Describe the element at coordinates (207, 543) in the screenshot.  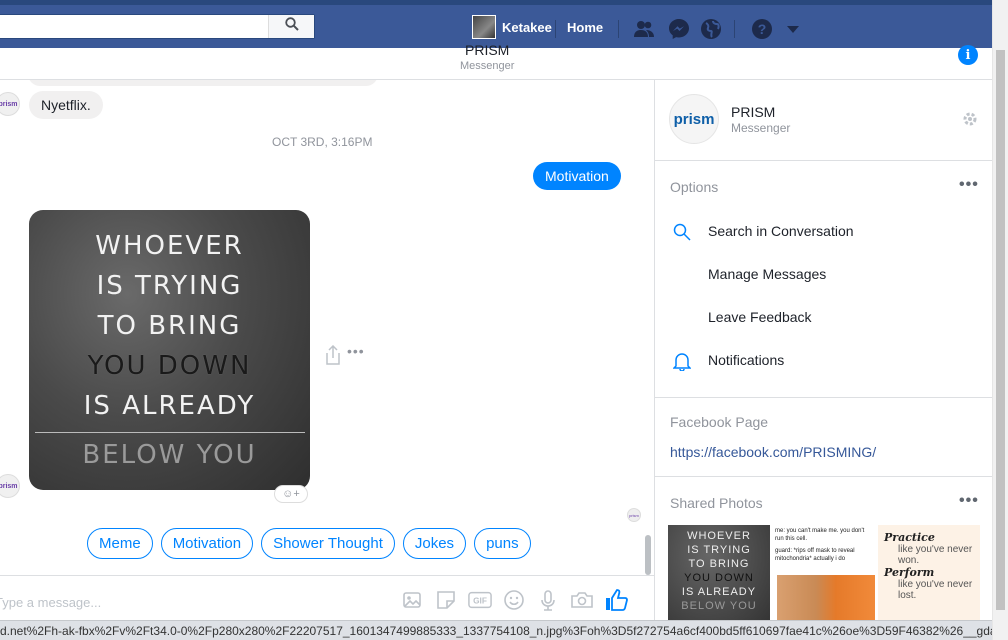
I see `quick-reply-motivation: Motivation` at that location.